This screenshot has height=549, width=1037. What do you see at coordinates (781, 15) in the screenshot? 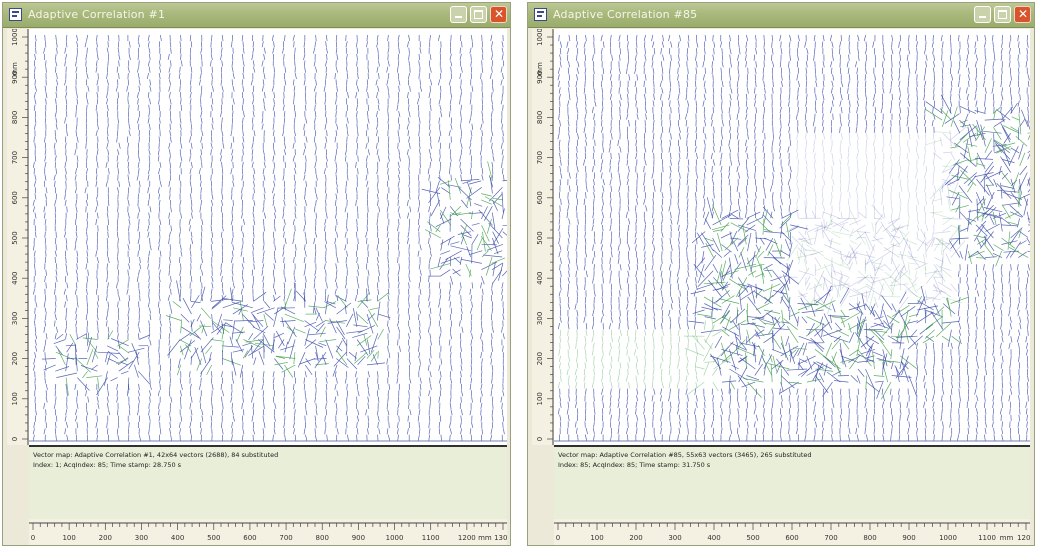
I see `title-bar: Adaptive Correlation #85 ✕` at bounding box center [781, 15].